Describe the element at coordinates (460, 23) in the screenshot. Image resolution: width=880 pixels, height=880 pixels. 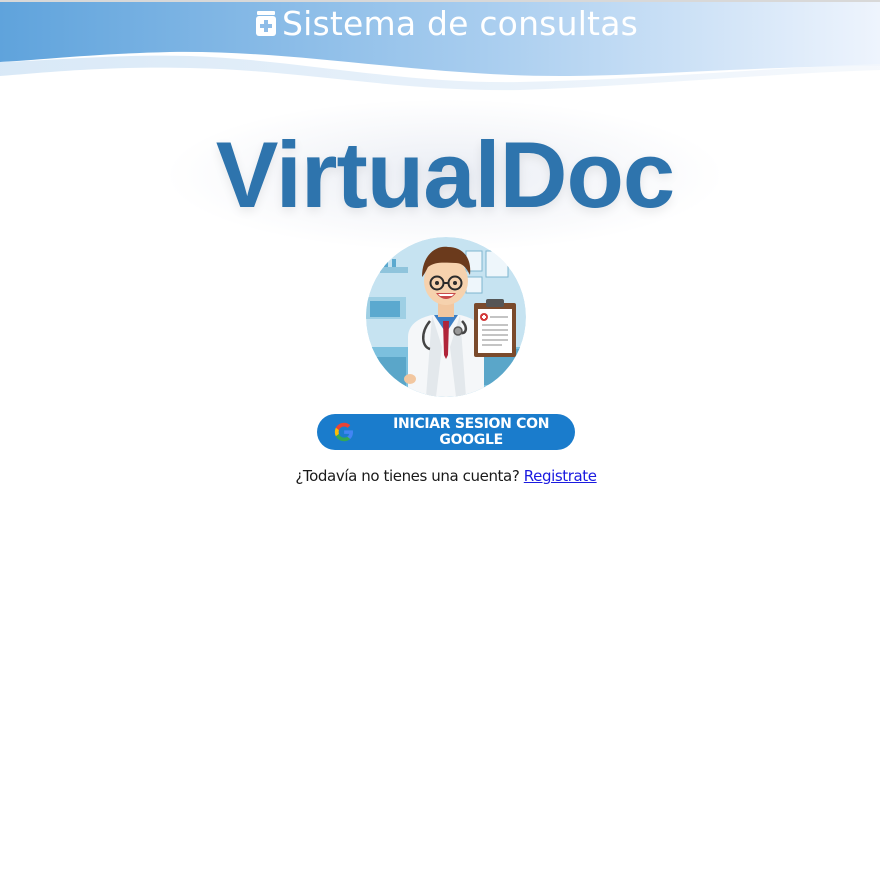
I see `header-title-text: Sistema de consultas` at that location.